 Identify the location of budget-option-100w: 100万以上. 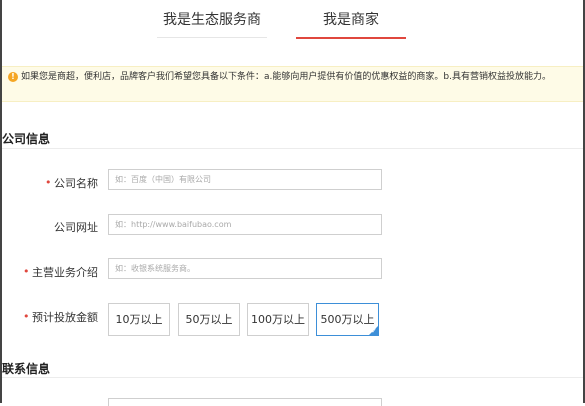
(278, 319).